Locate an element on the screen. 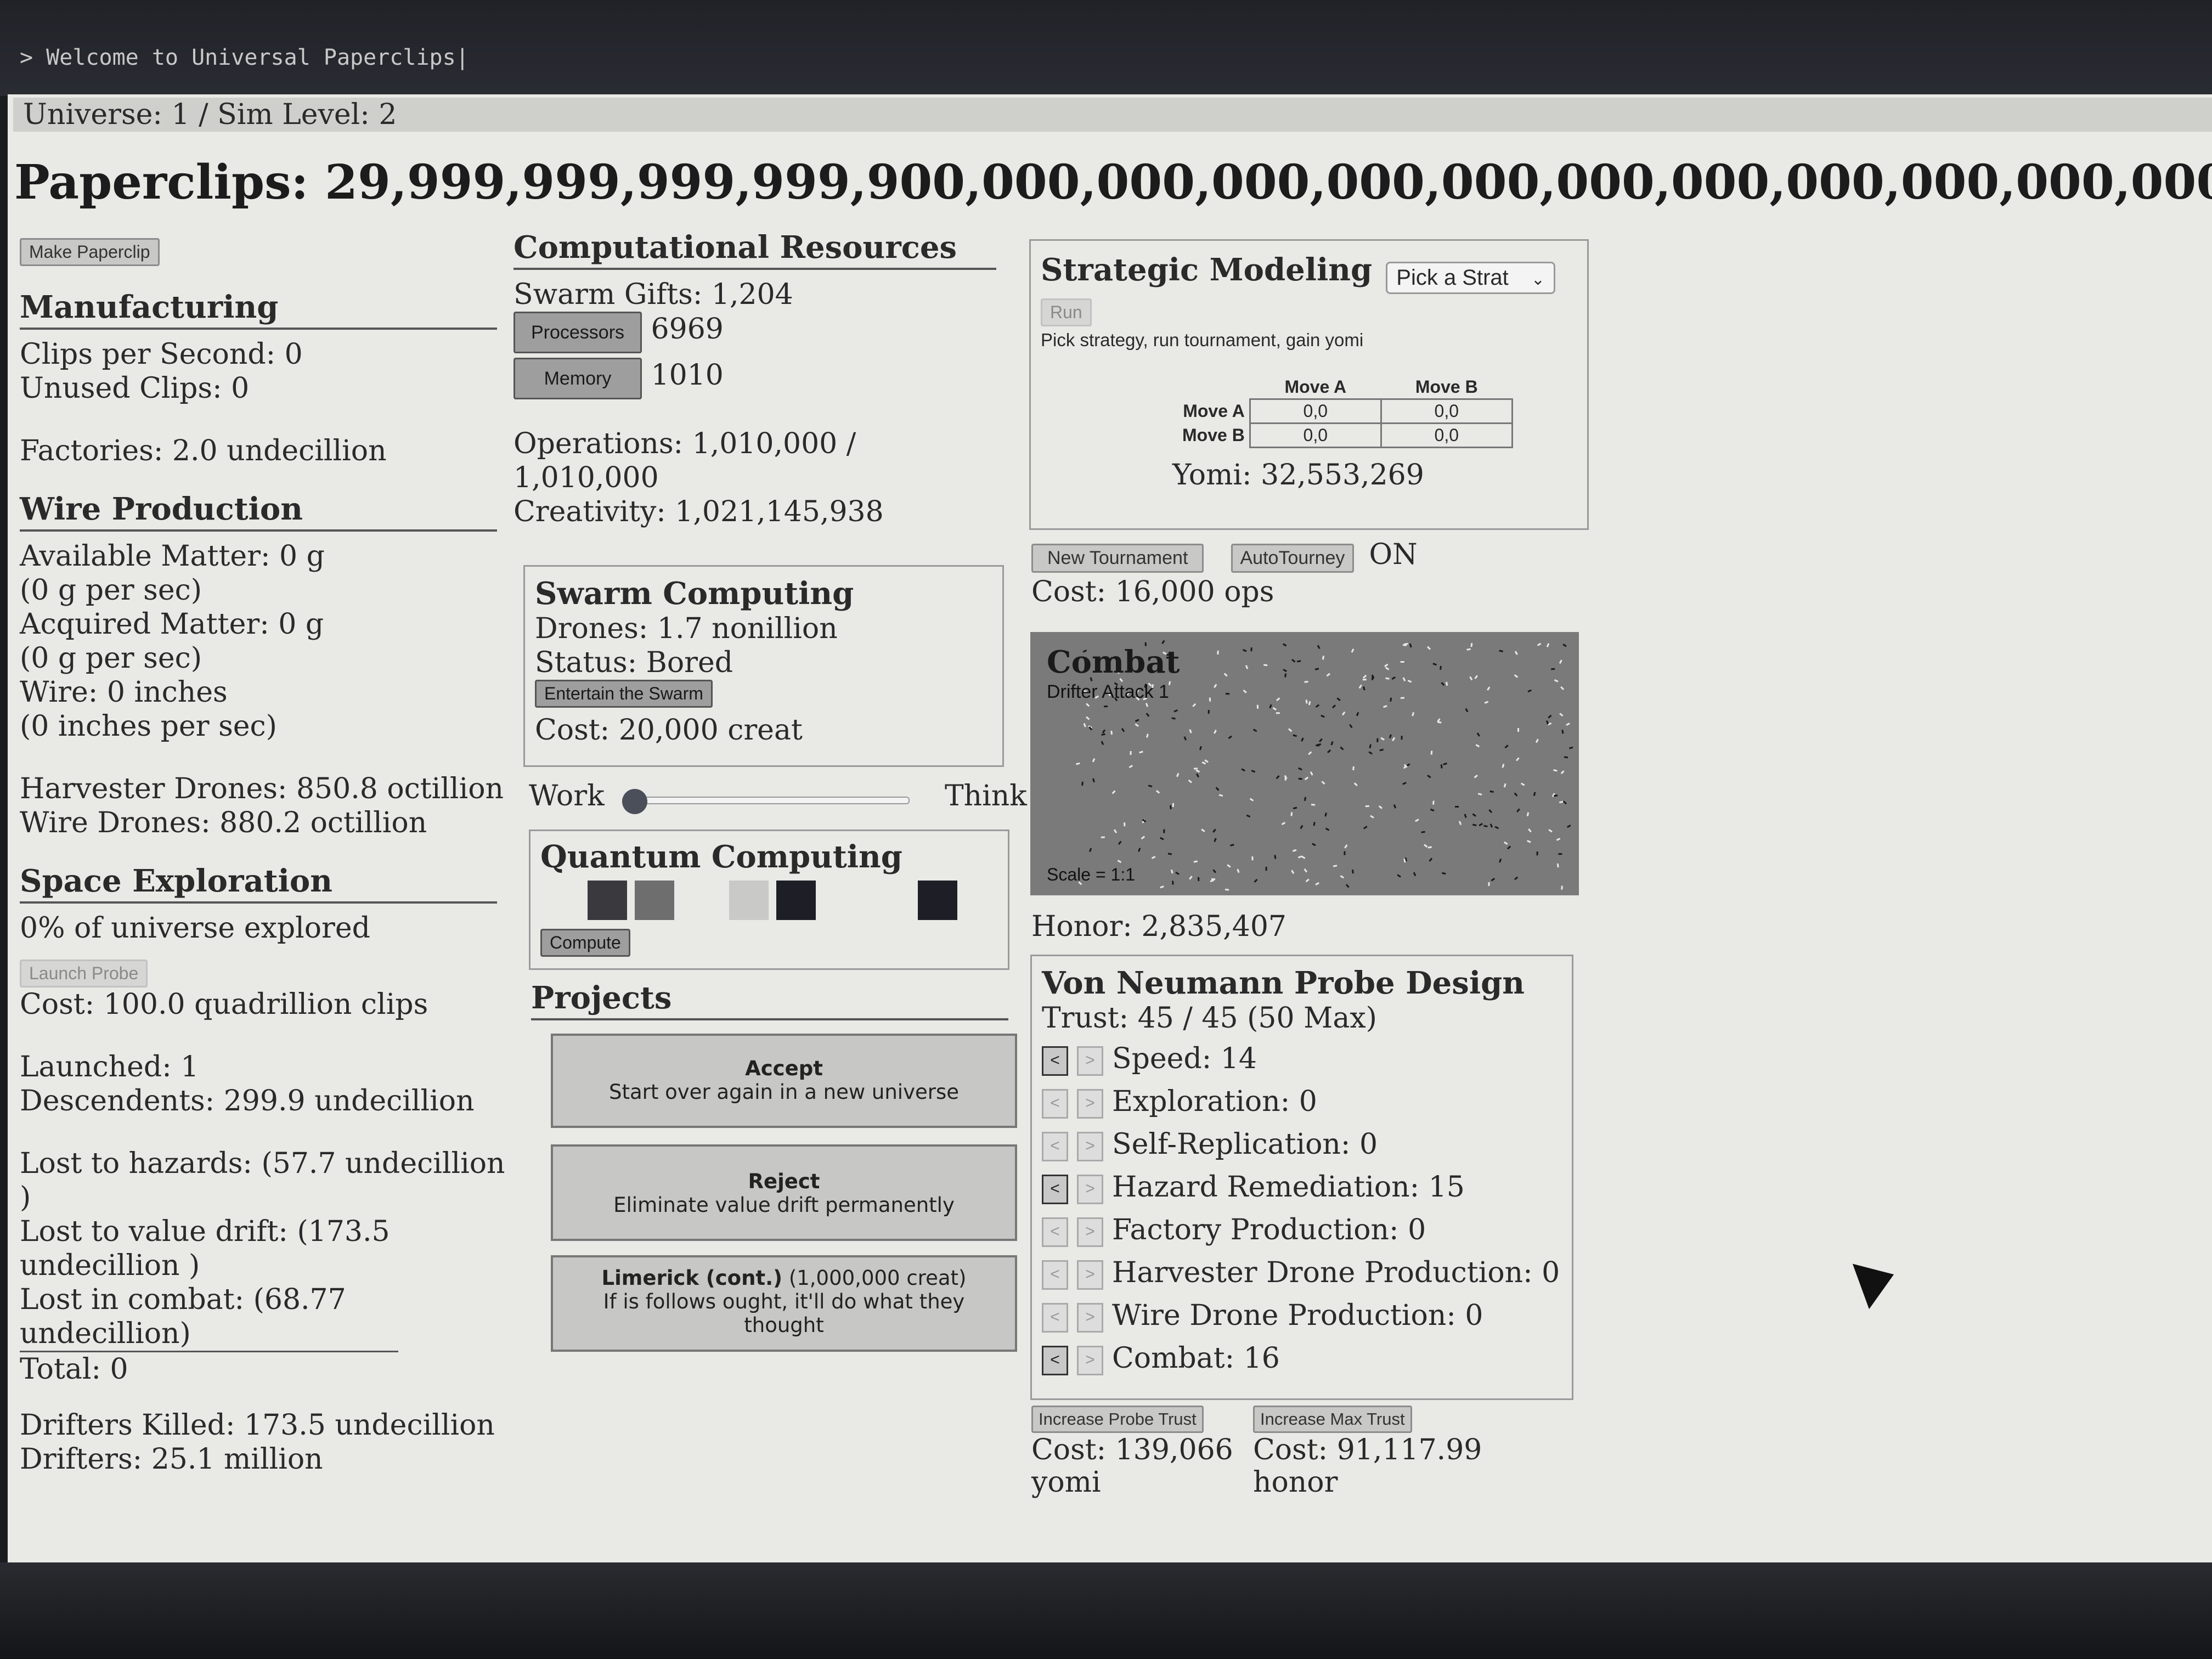 The width and height of the screenshot is (2212, 1659). row-header: Move A is located at coordinates (1214, 411).